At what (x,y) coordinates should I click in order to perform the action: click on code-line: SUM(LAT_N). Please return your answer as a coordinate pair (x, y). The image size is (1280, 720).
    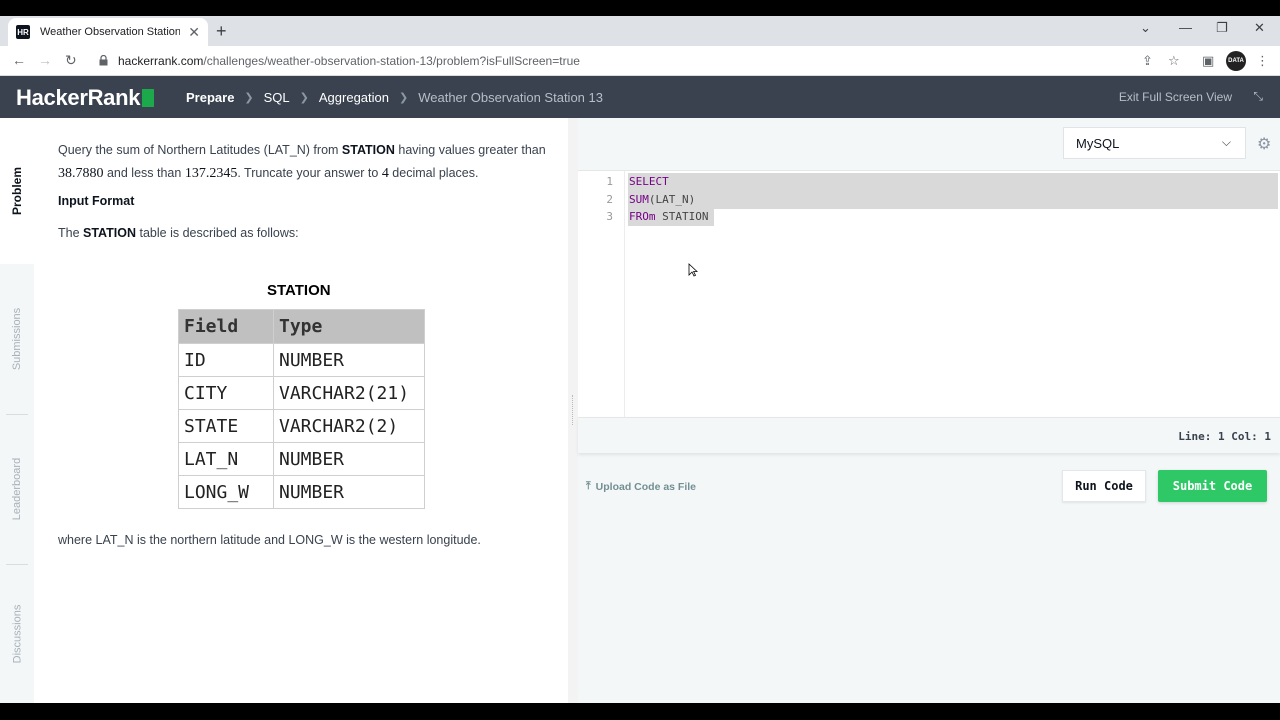
    Looking at the image, I should click on (953, 200).